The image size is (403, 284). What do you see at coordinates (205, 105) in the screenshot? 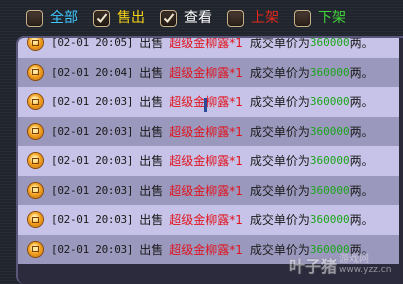
I see `text-cursor` at bounding box center [205, 105].